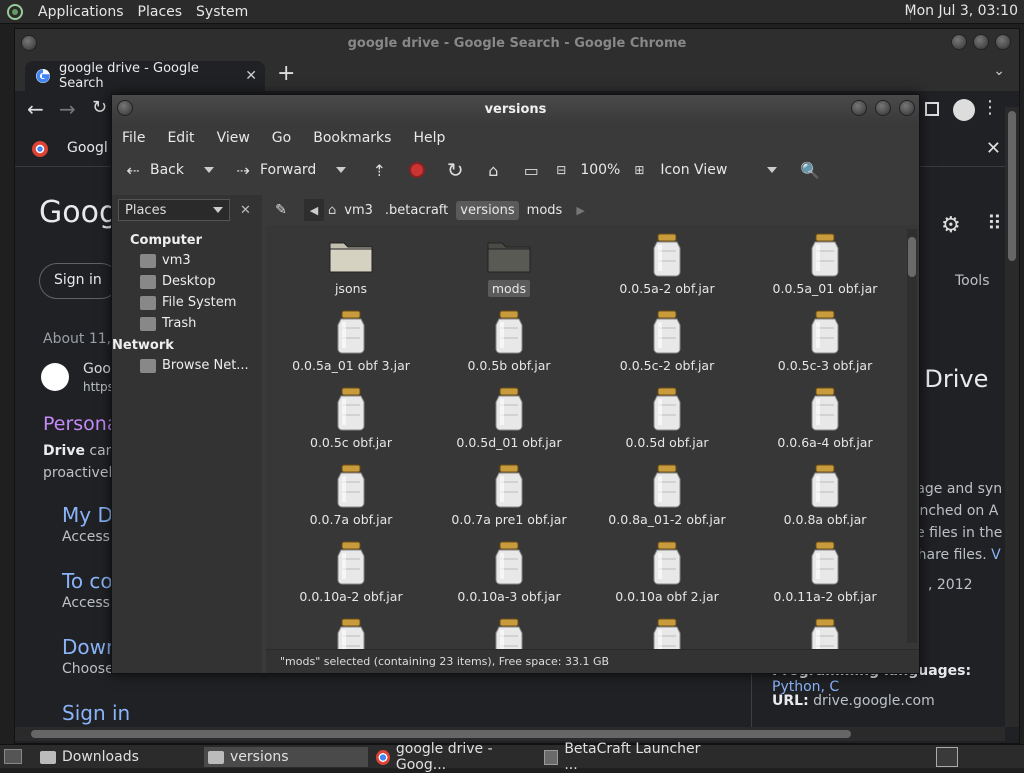 This screenshot has height=773, width=1024. I want to click on file-item: 0.0.5c obf.jar, so click(351, 421).